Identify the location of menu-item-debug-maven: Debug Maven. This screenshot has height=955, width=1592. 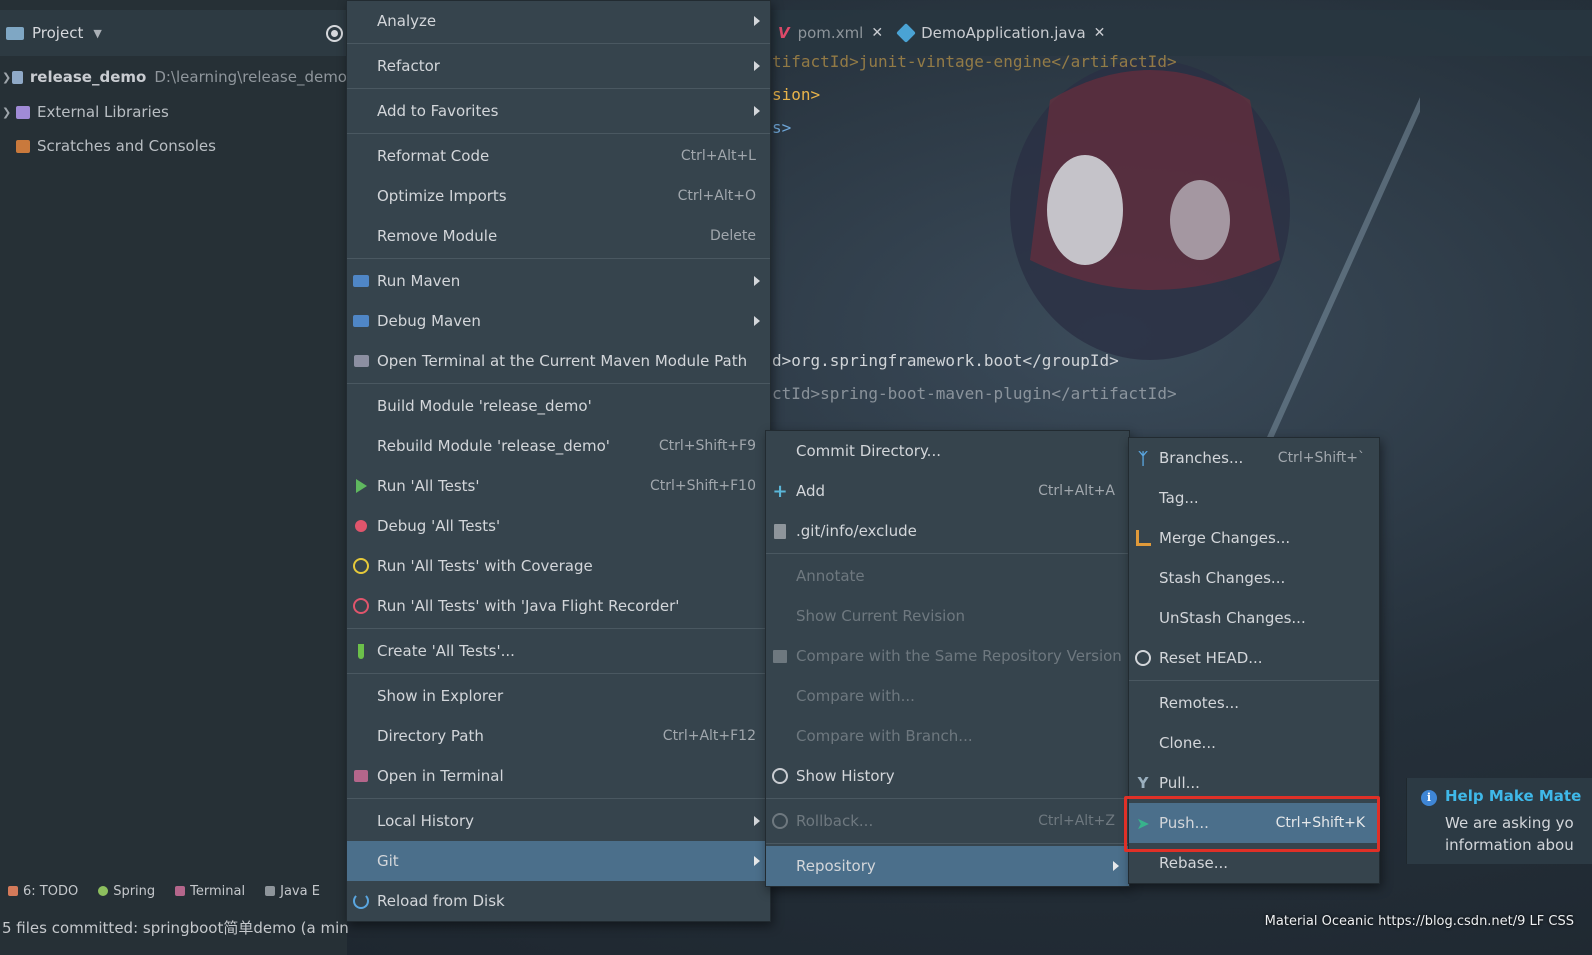
(558, 321).